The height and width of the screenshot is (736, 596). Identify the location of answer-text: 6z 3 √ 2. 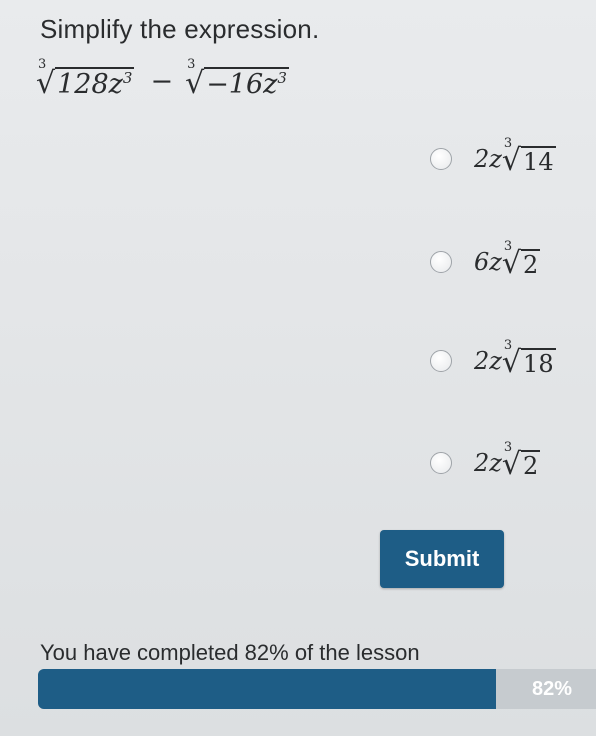
(507, 260).